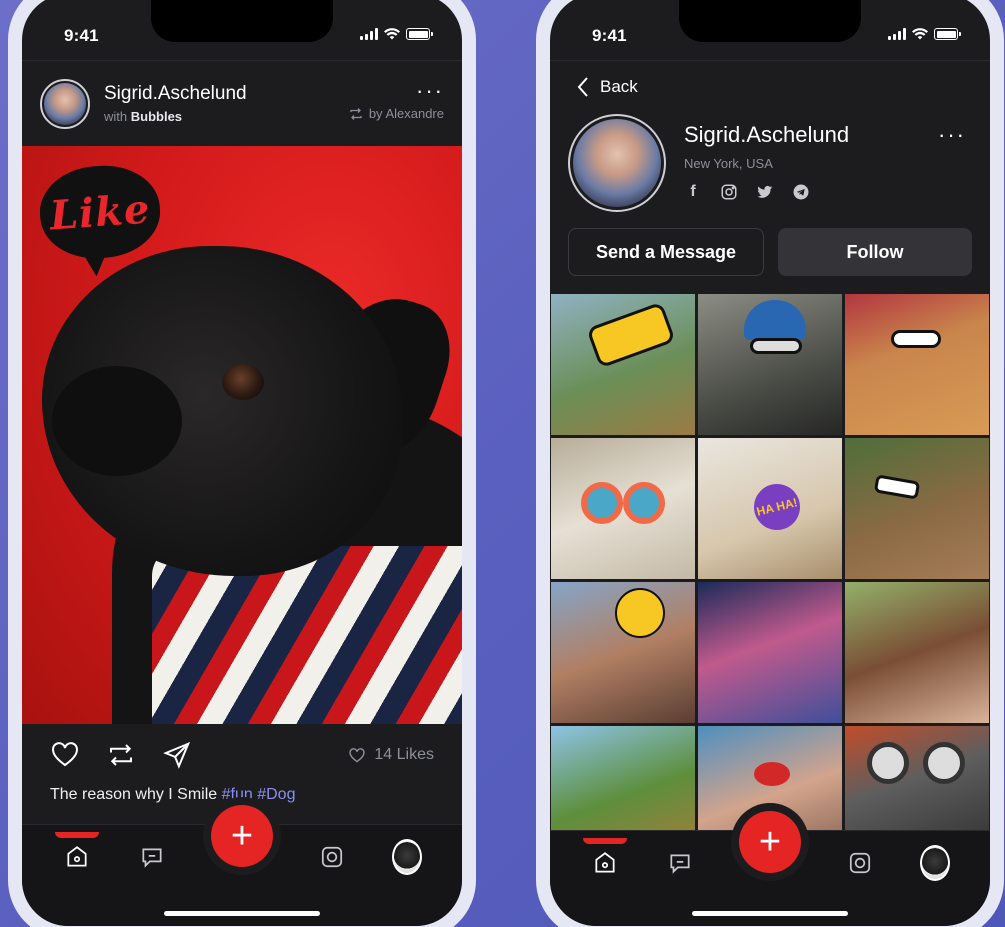  I want to click on post-author-avatar, so click(65, 103).